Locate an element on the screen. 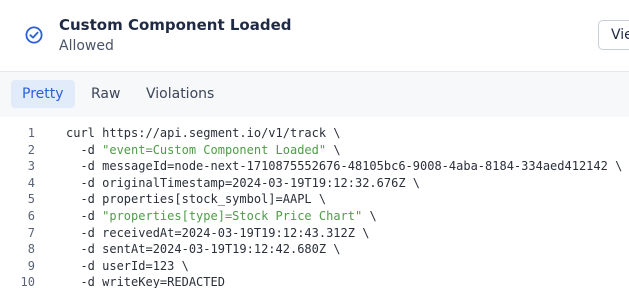 This screenshot has height=288, width=629. code-text: -d "event=Custom Component Loaded" \ is located at coordinates (203, 150).